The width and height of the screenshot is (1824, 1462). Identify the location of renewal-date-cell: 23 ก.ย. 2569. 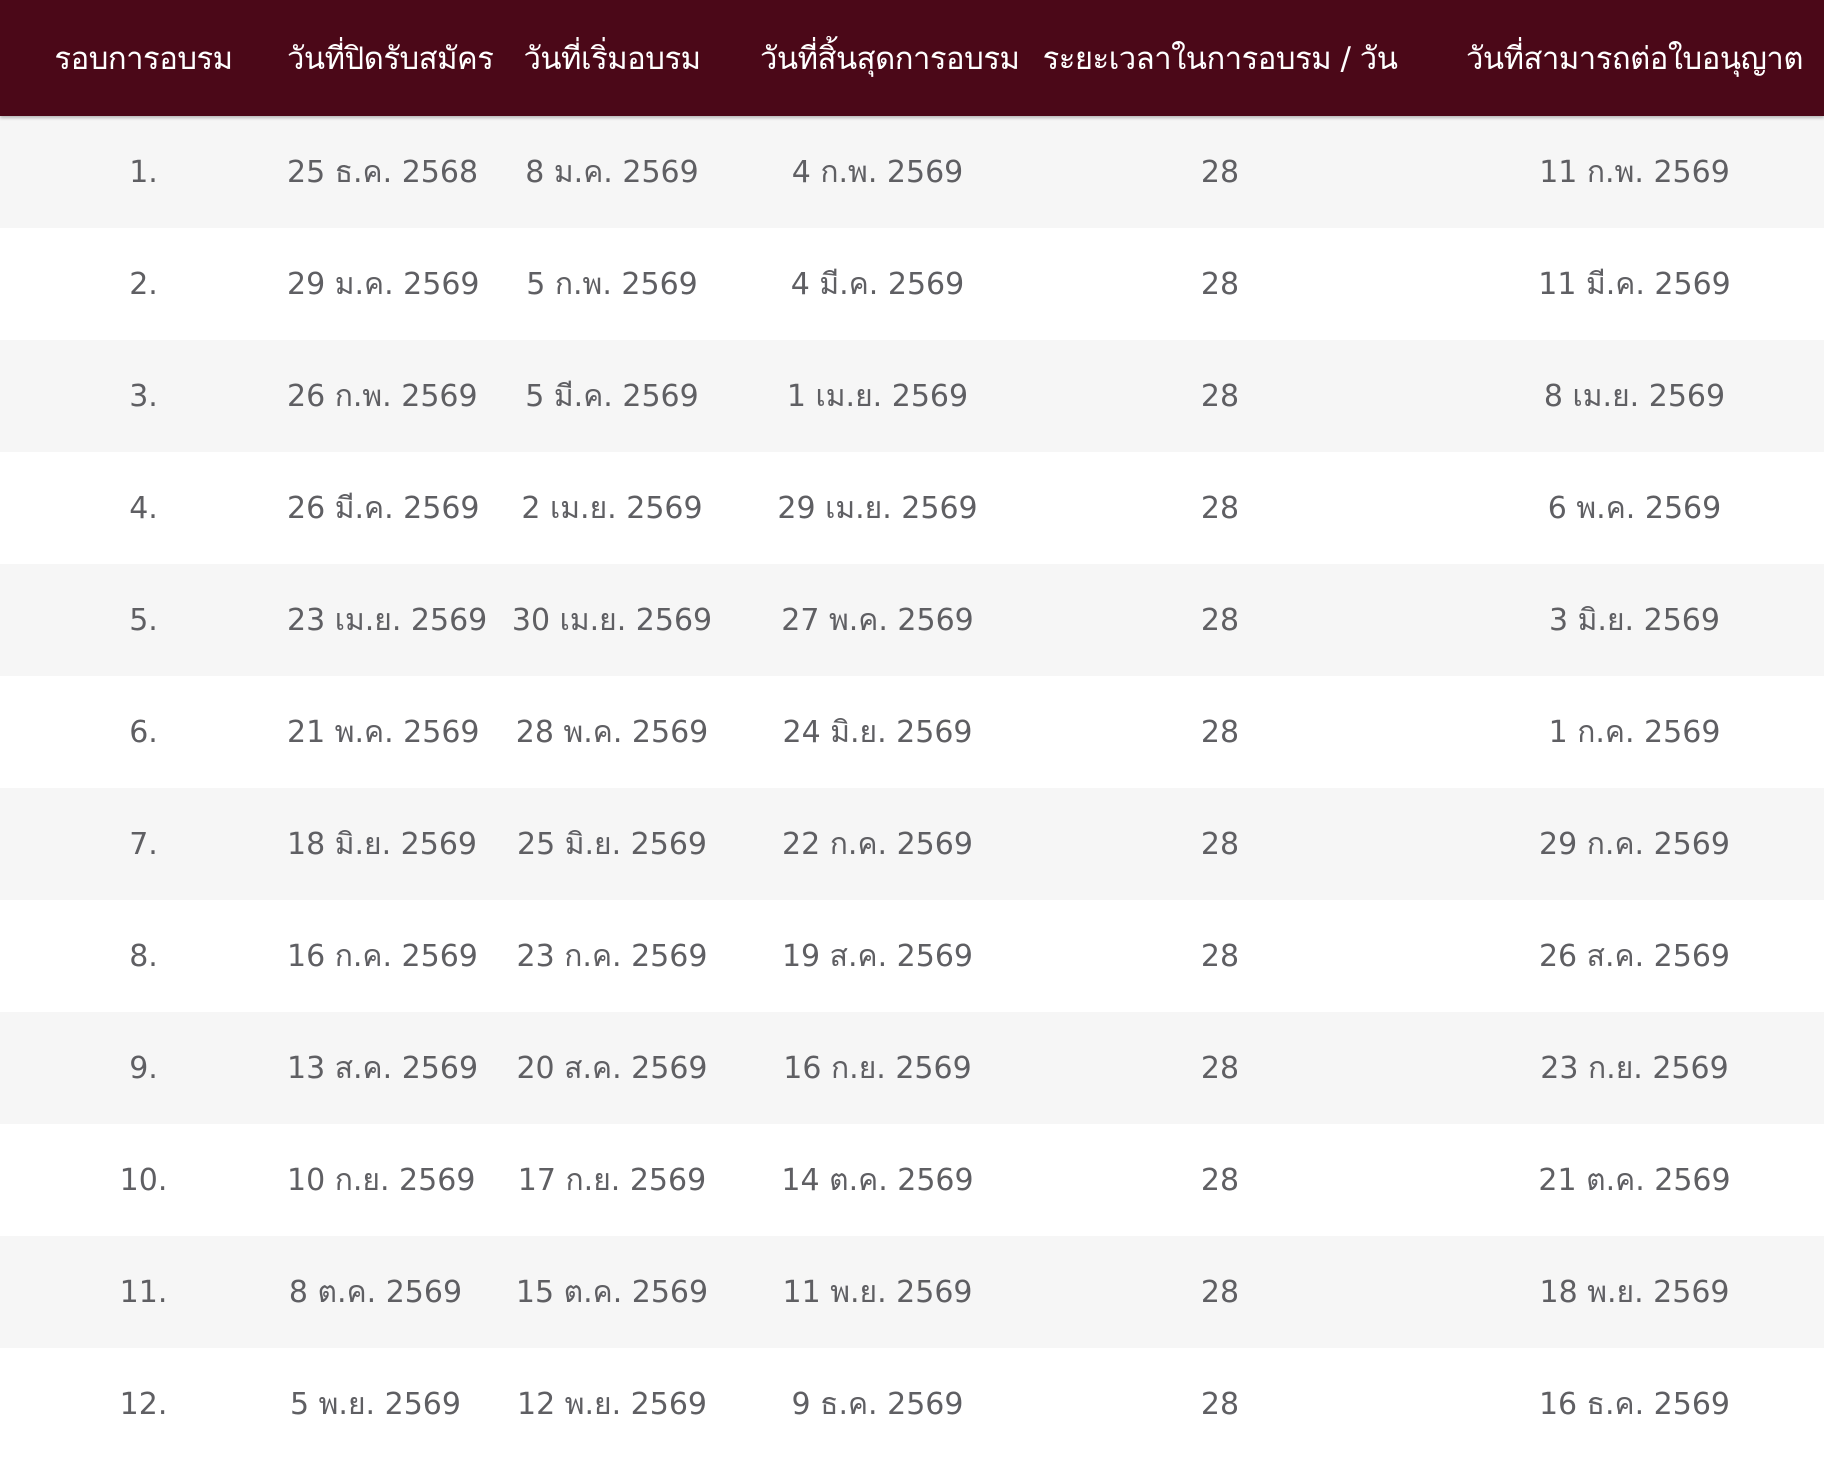
(1634, 1068).